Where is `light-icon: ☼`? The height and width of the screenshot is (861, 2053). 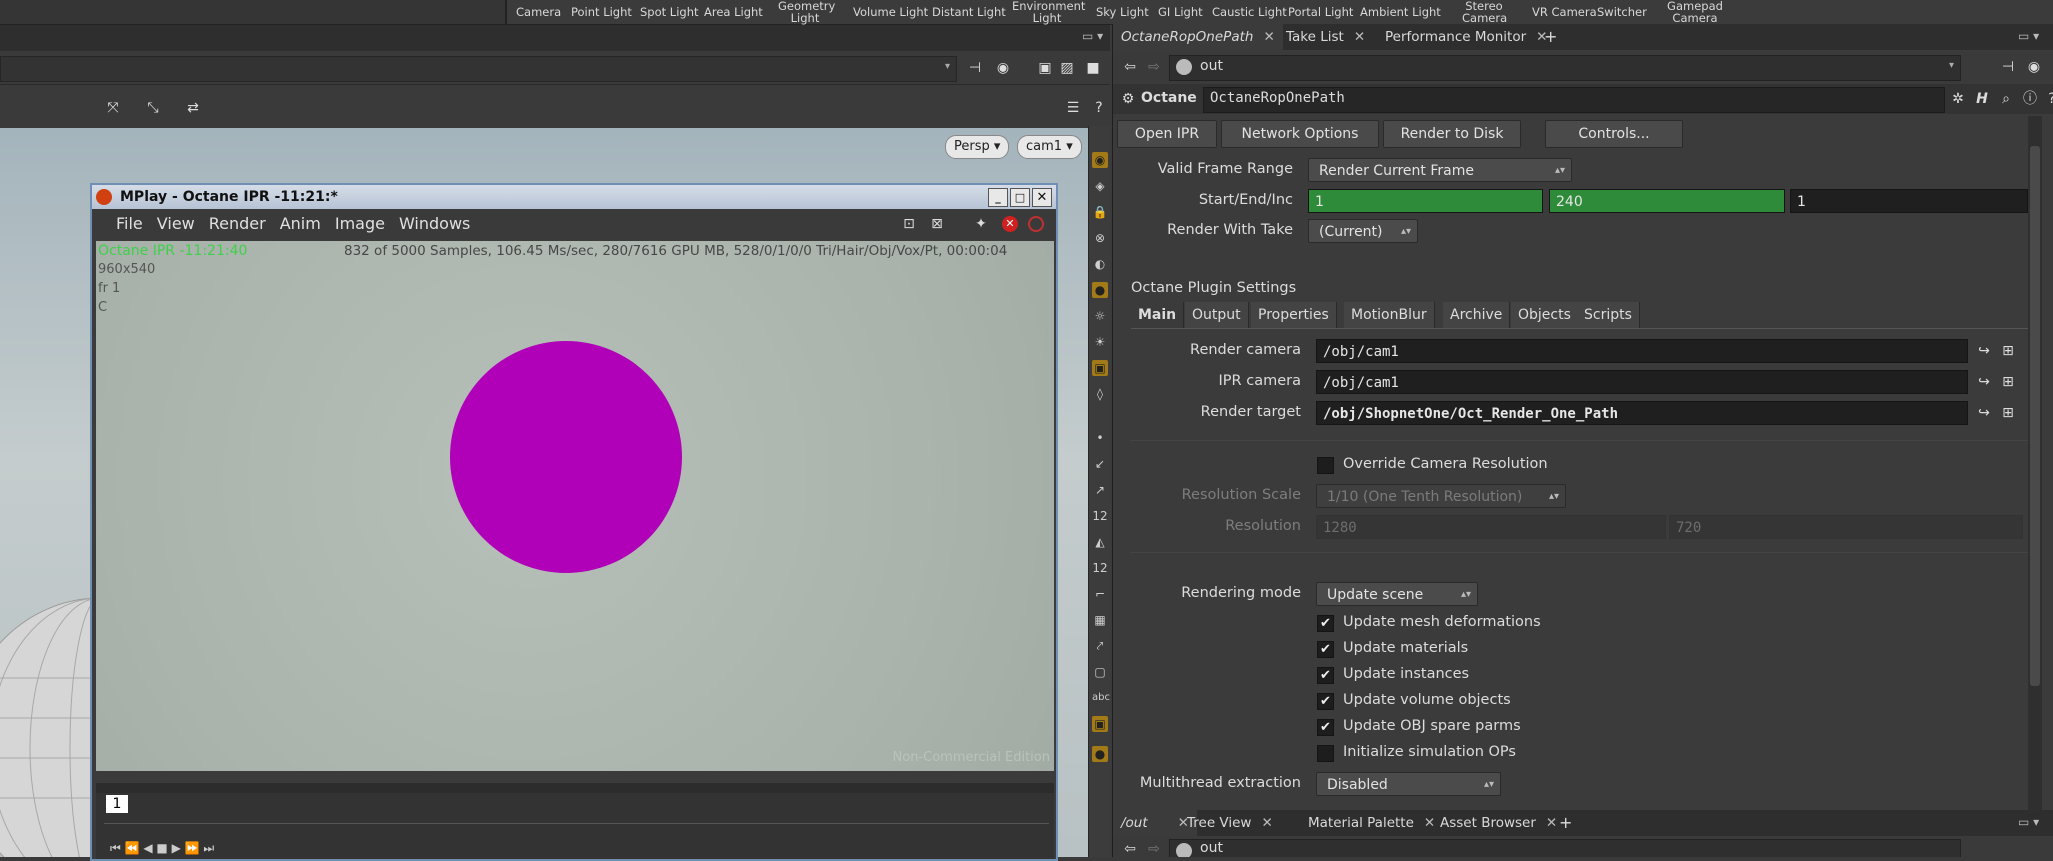 light-icon: ☼ is located at coordinates (1100, 316).